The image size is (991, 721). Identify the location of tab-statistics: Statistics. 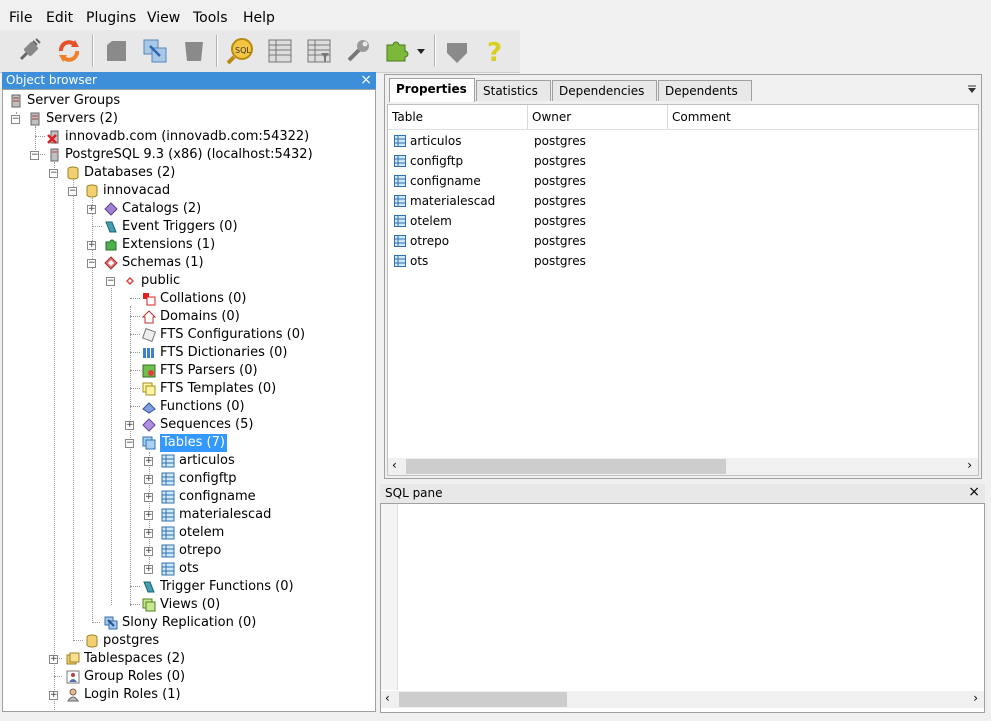
(513, 90).